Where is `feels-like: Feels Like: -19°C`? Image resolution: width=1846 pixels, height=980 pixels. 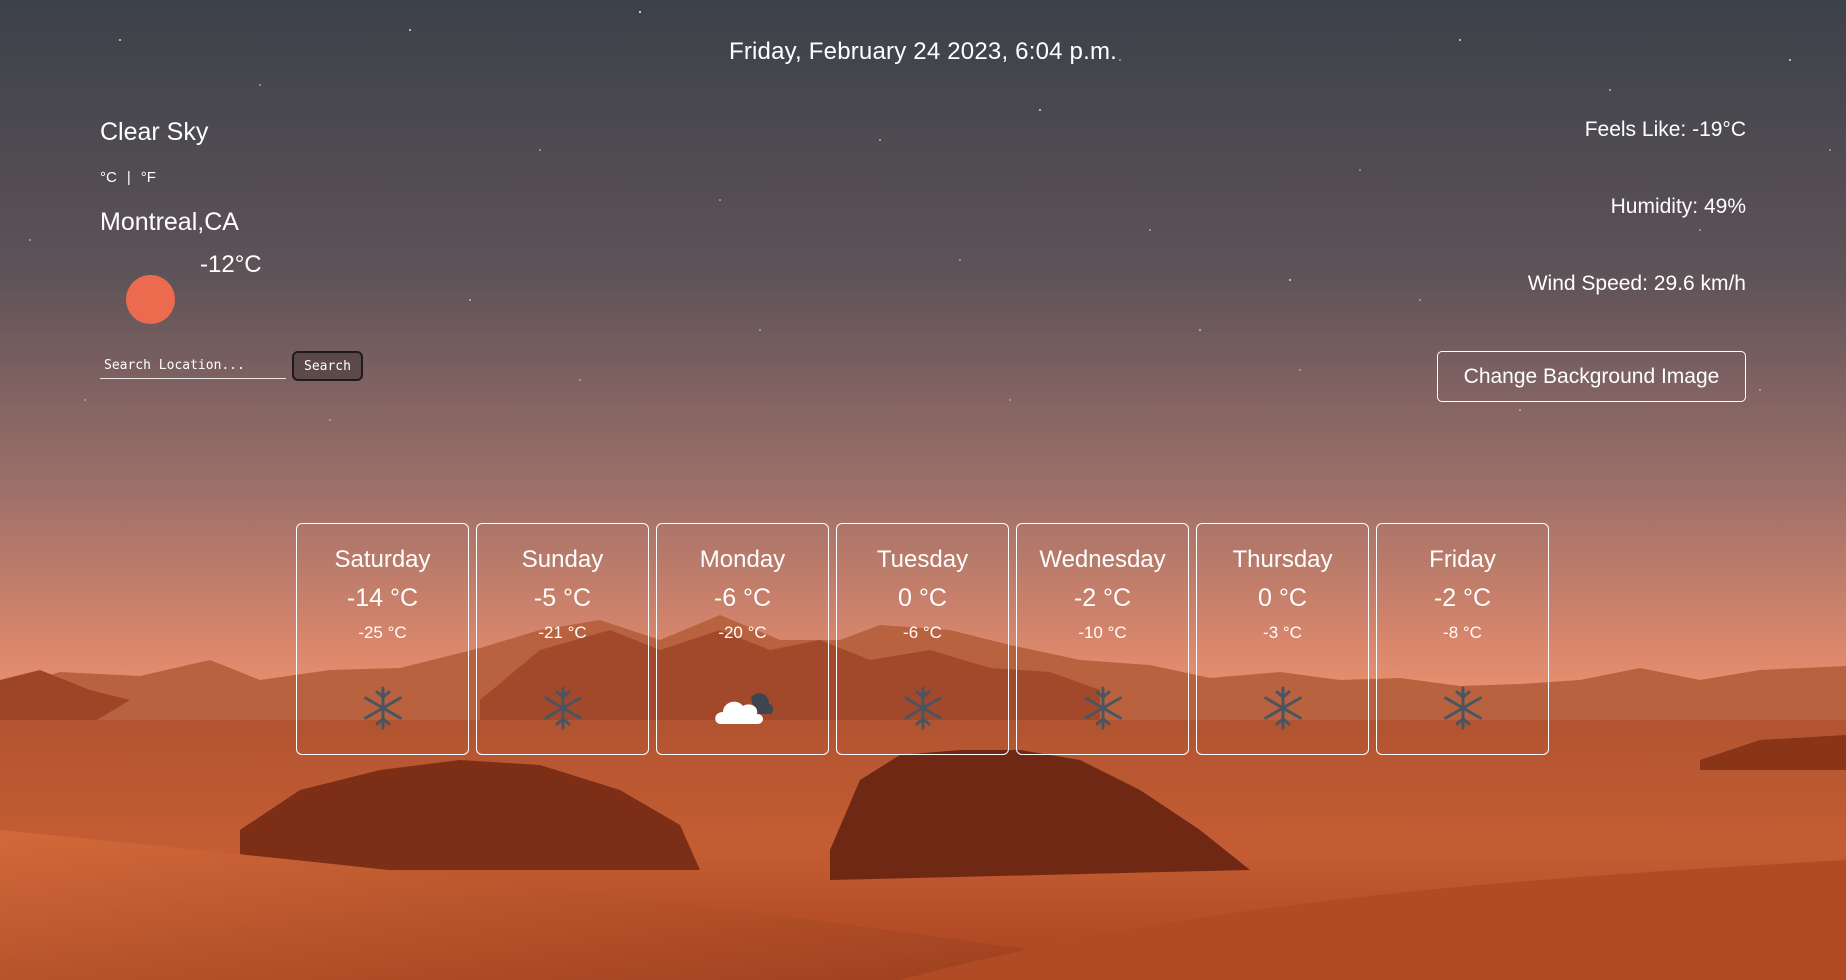
feels-like: Feels Like: -19°C is located at coordinates (1665, 129).